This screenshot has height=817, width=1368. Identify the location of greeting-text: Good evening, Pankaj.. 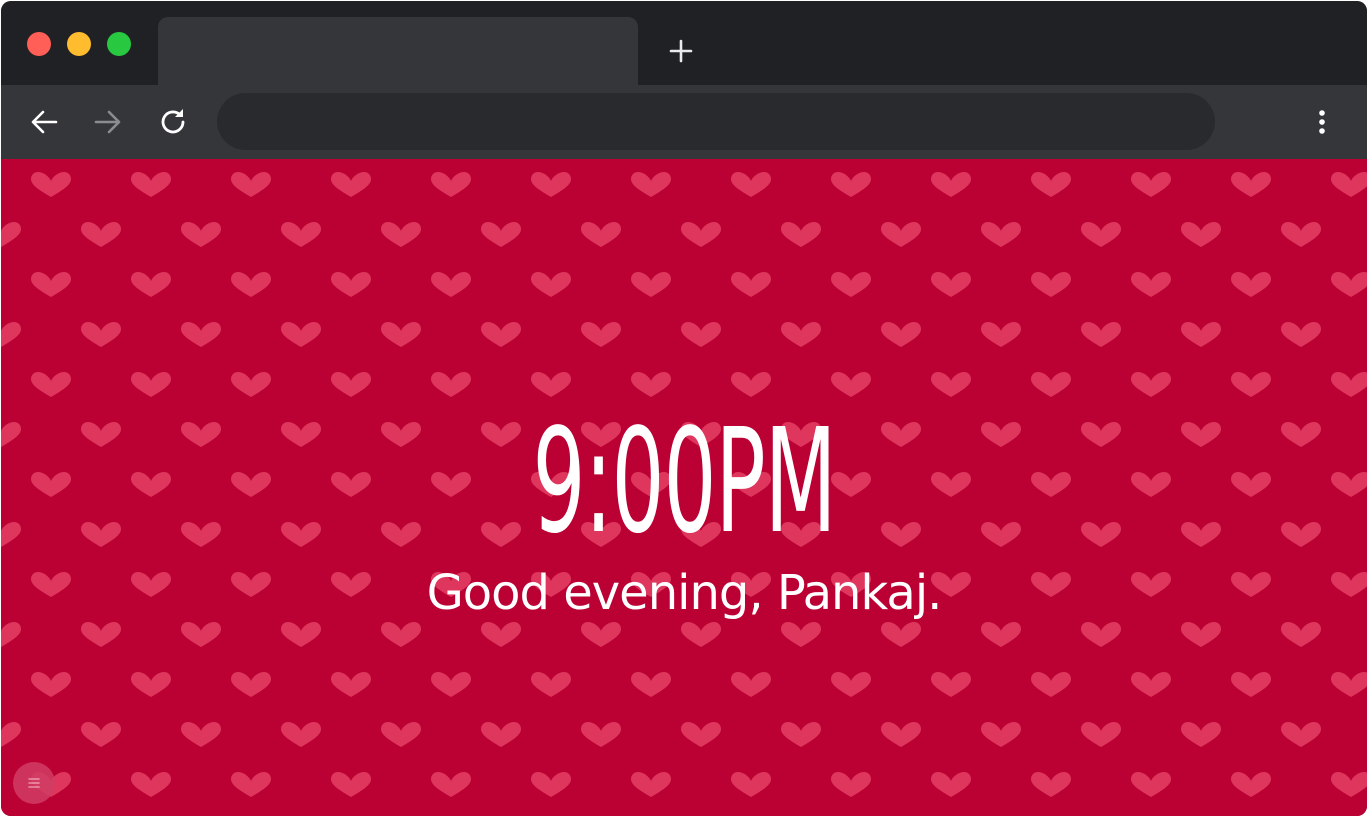
(684, 593).